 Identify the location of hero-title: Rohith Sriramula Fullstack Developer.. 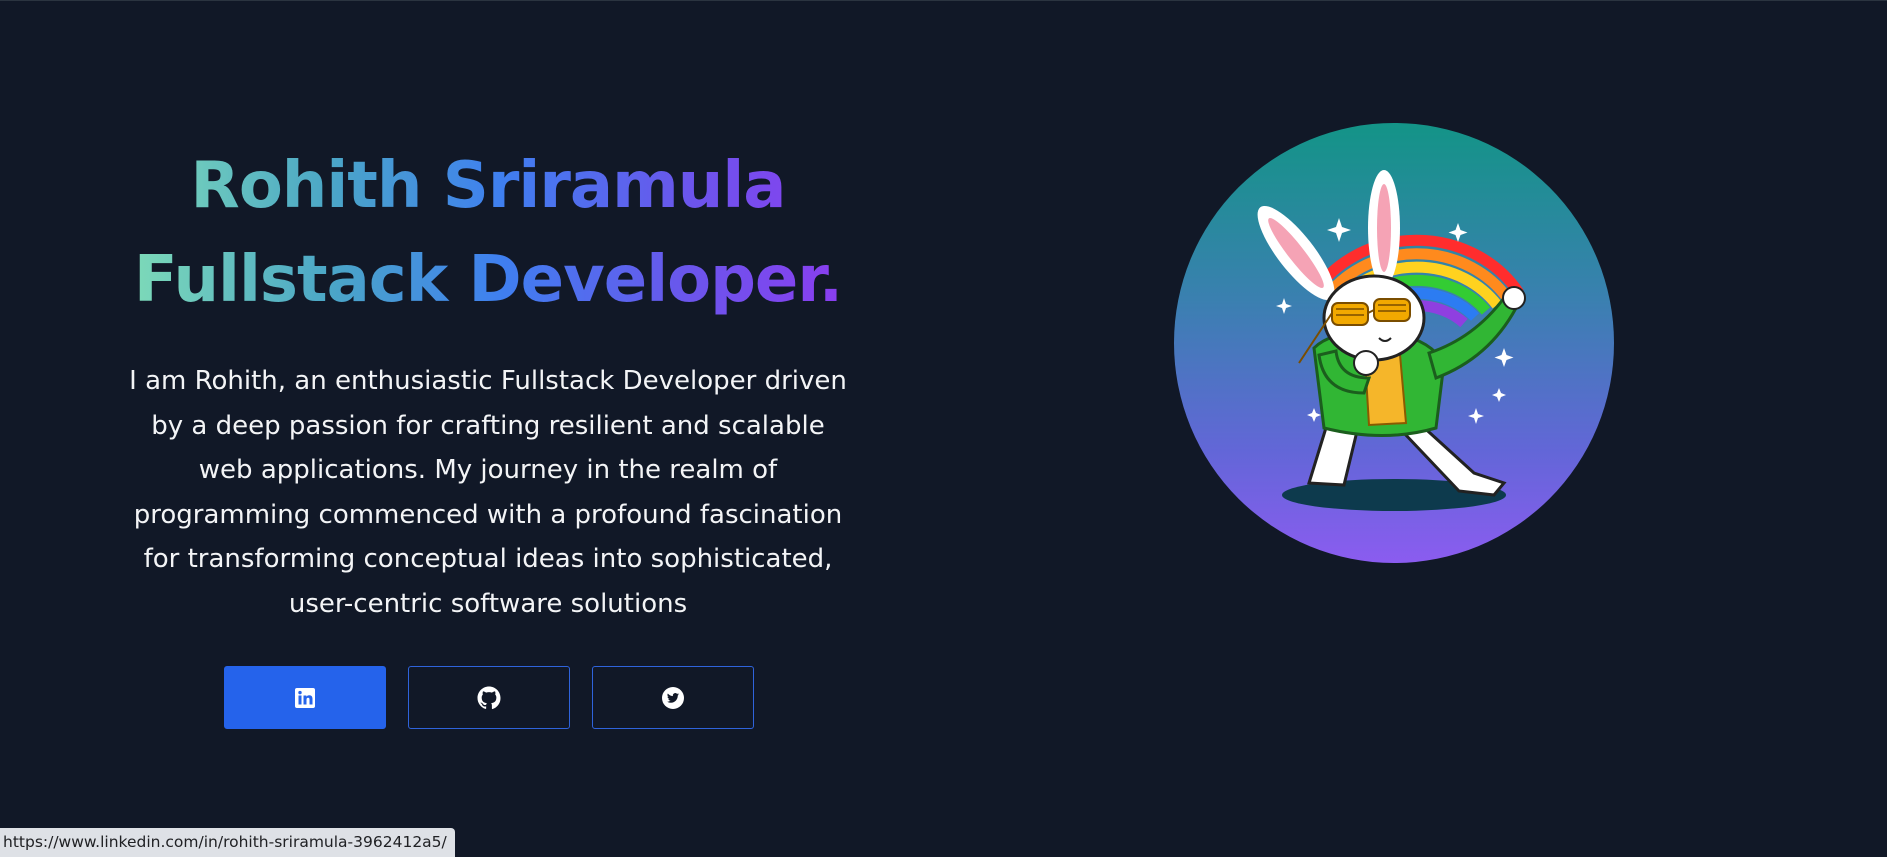
(488, 233).